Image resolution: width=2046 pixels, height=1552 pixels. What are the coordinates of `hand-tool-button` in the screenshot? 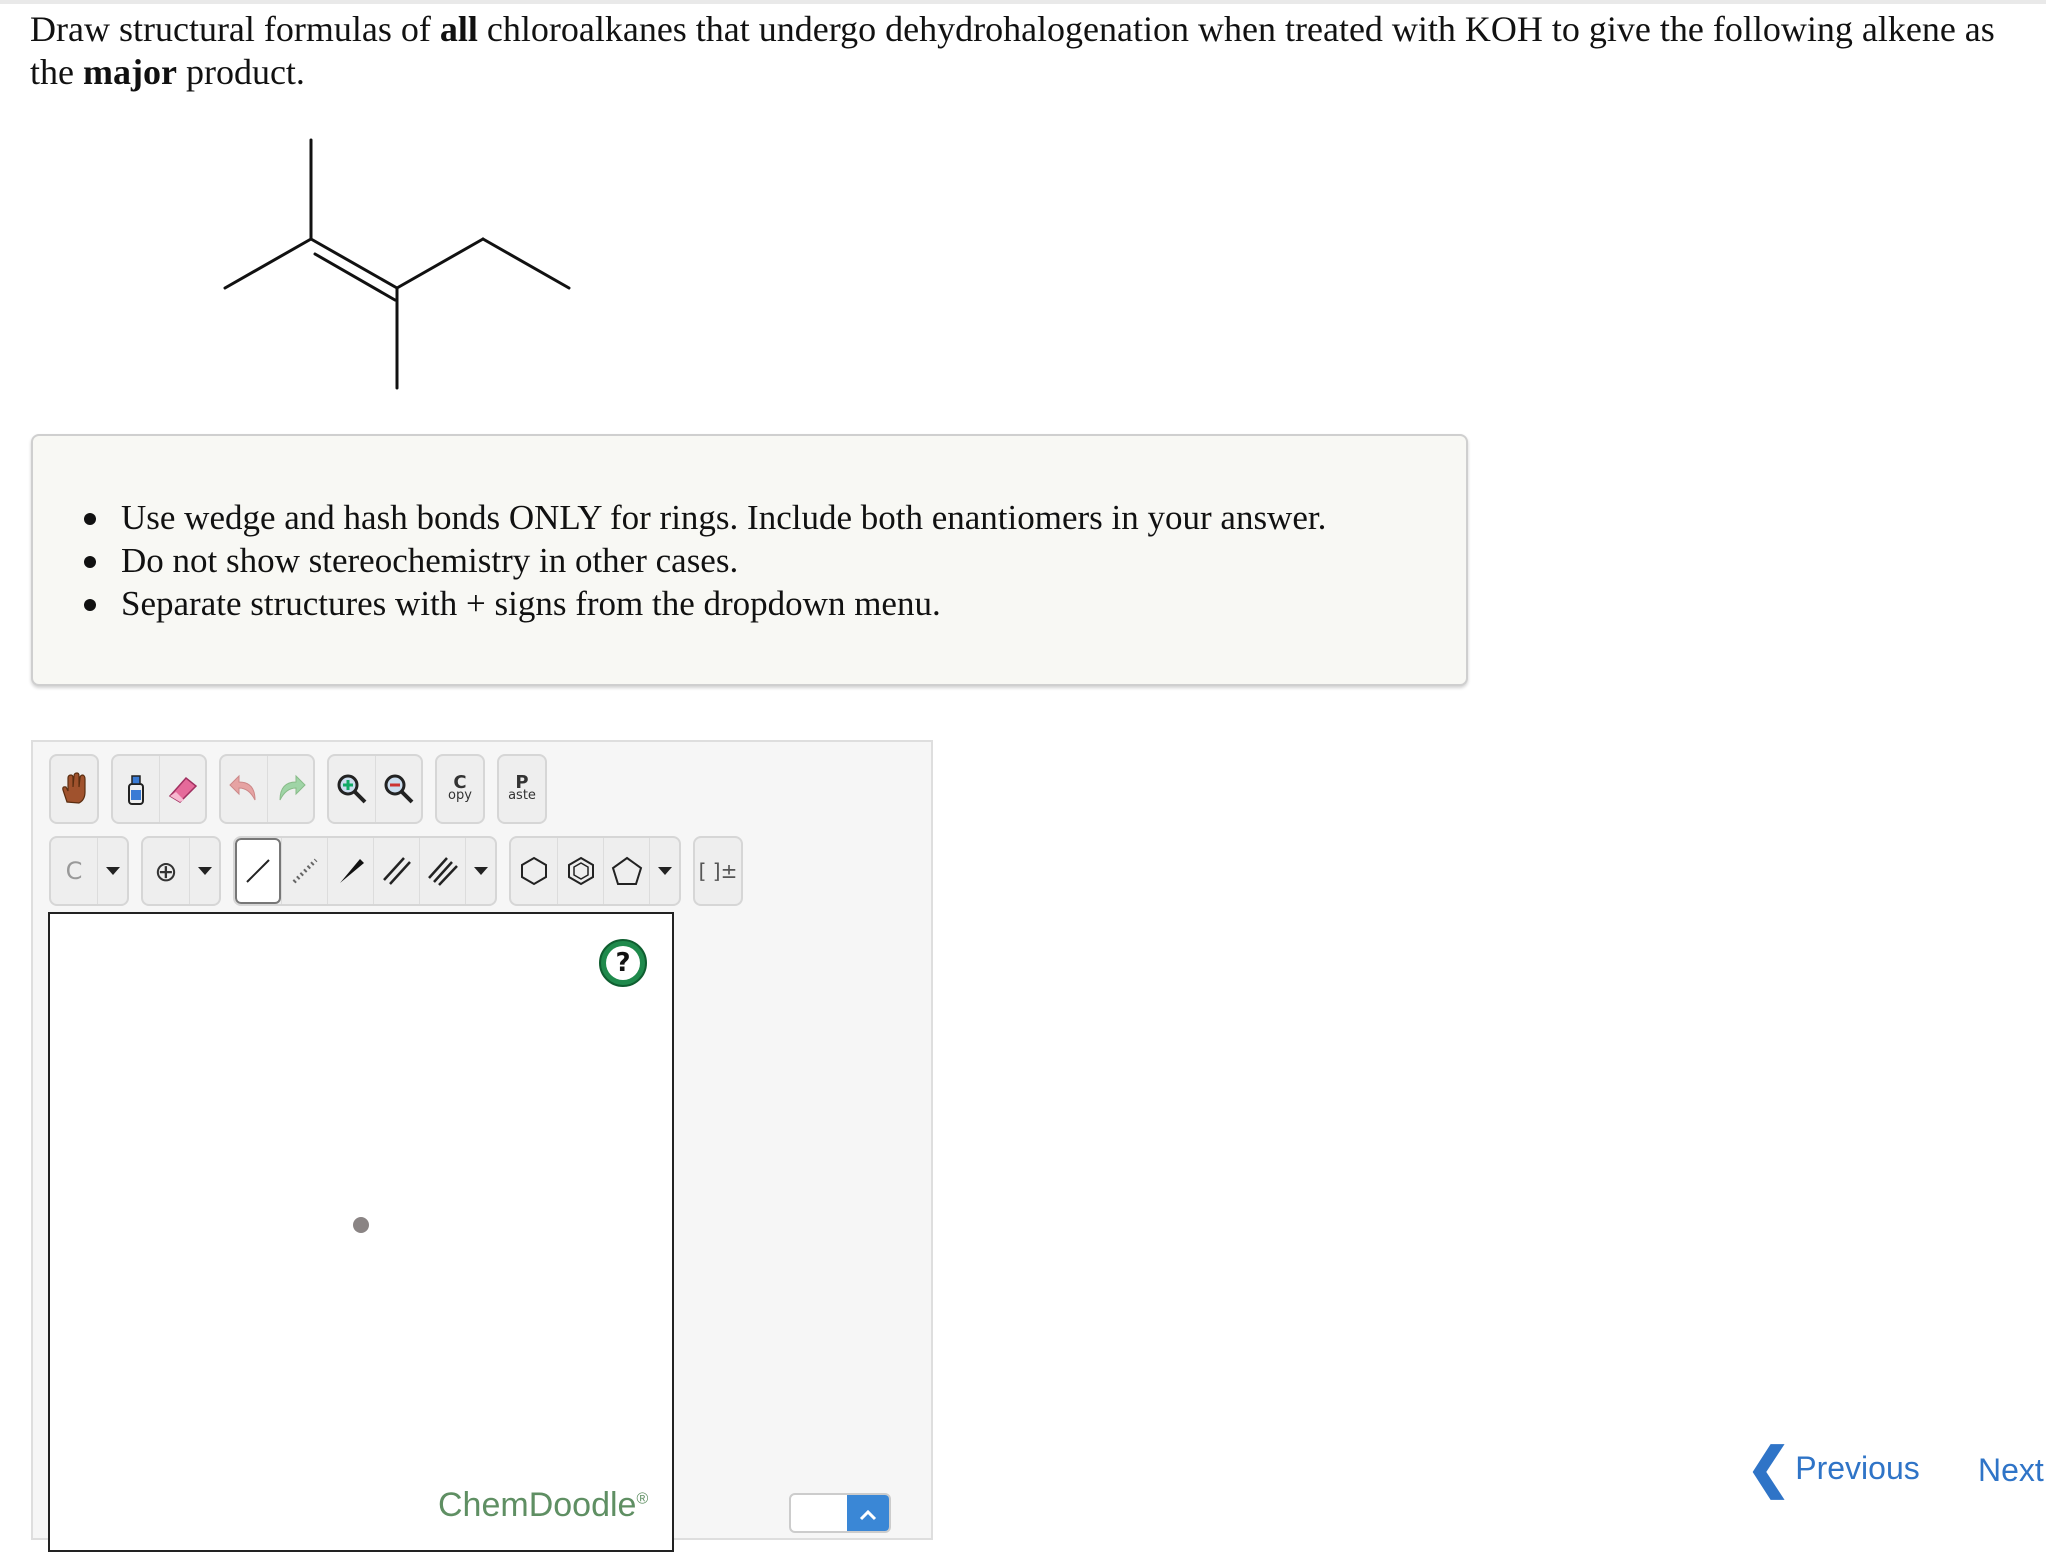 It's located at (74, 789).